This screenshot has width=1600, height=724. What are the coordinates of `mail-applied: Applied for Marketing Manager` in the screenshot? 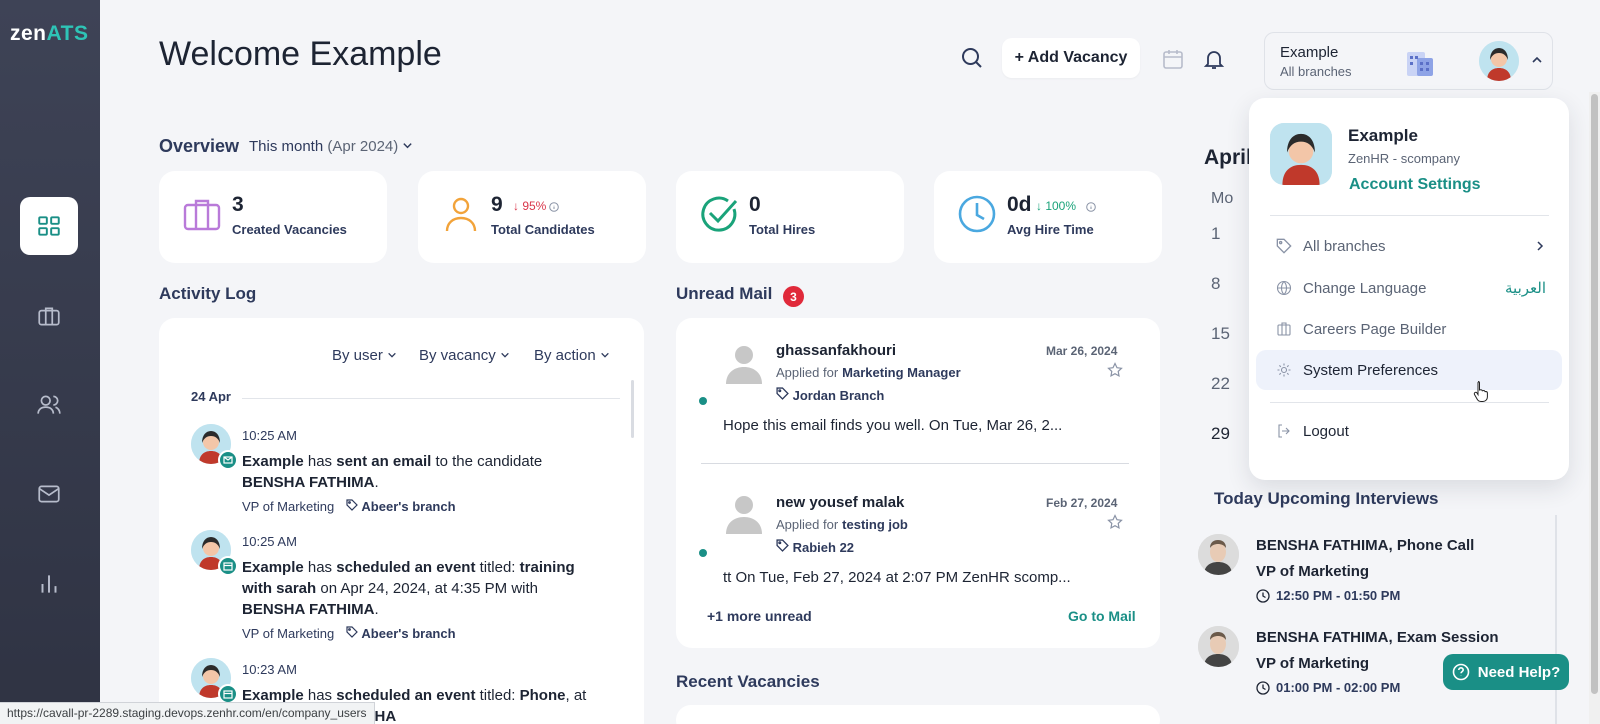 It's located at (868, 372).